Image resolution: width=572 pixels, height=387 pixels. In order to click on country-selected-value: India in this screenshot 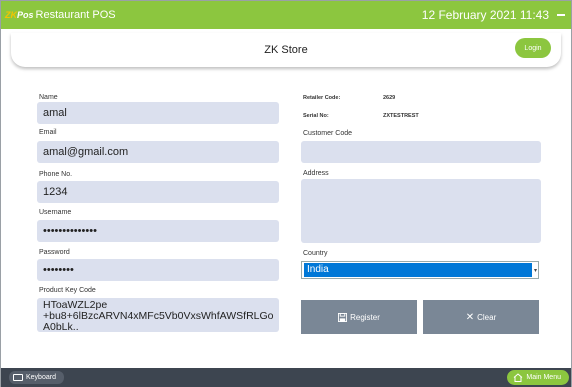, I will do `click(418, 270)`.